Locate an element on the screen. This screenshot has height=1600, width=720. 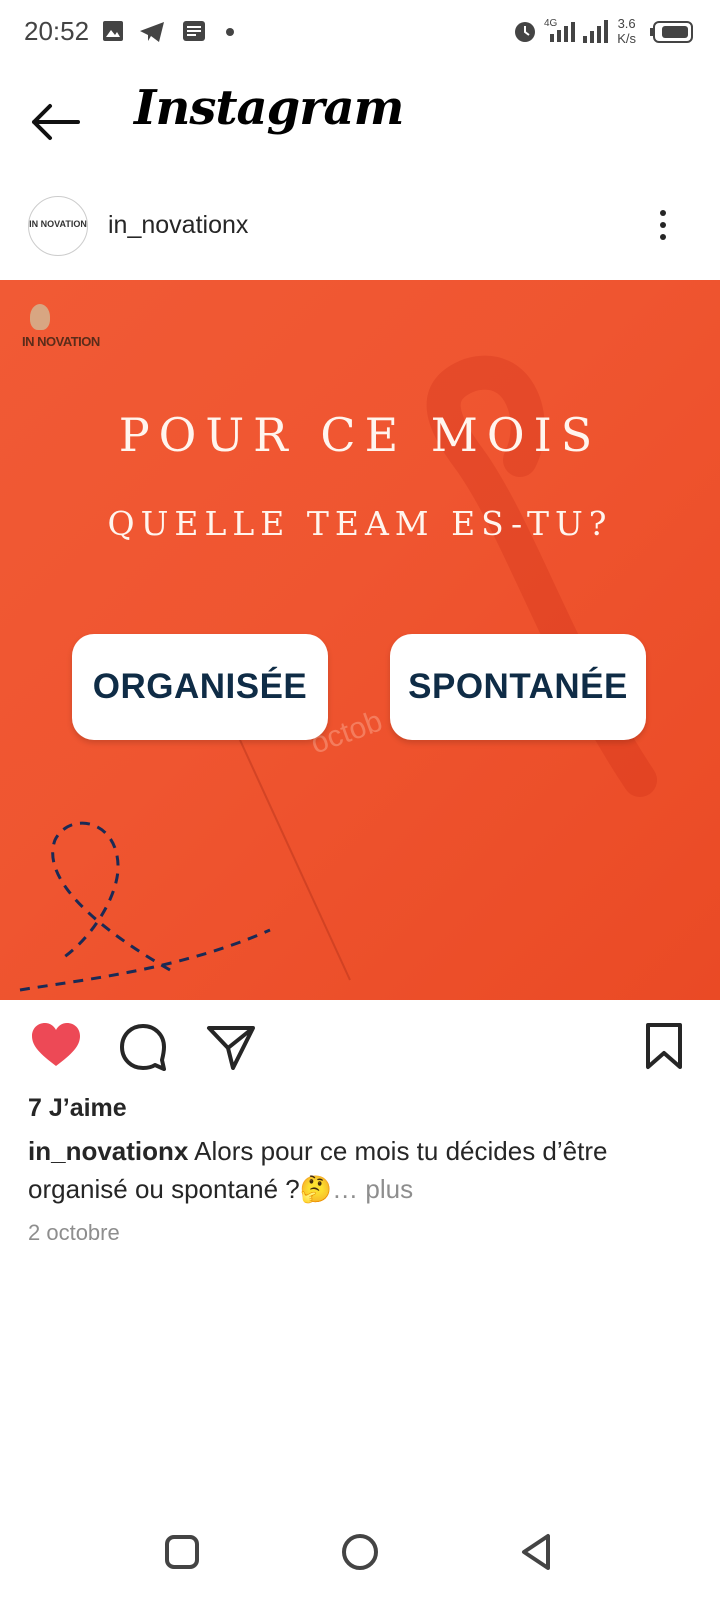
option-spontanee: SPONTANÉE is located at coordinates (518, 687).